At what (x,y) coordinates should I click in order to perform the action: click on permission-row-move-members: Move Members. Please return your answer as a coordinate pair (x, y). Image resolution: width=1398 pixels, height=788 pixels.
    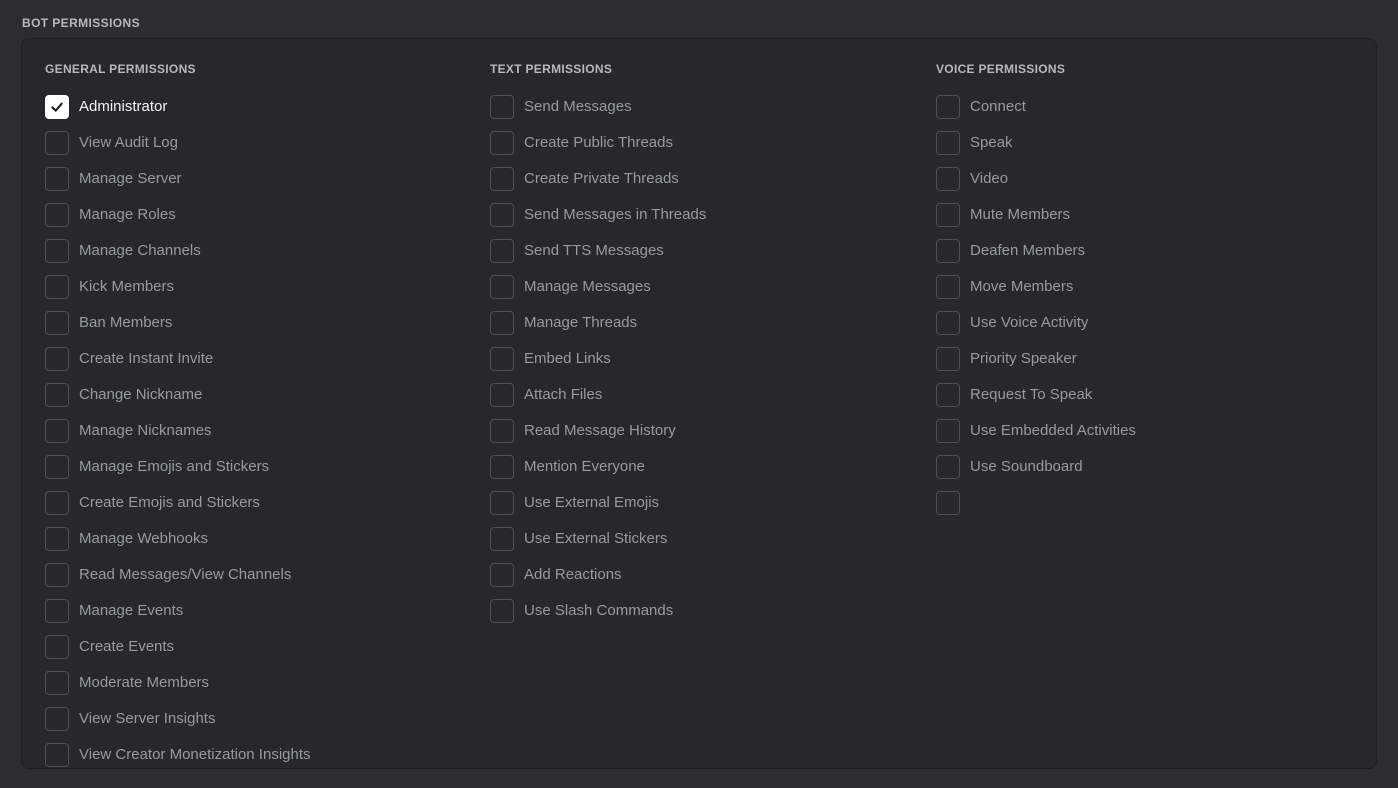
    Looking at the image, I should click on (1146, 287).